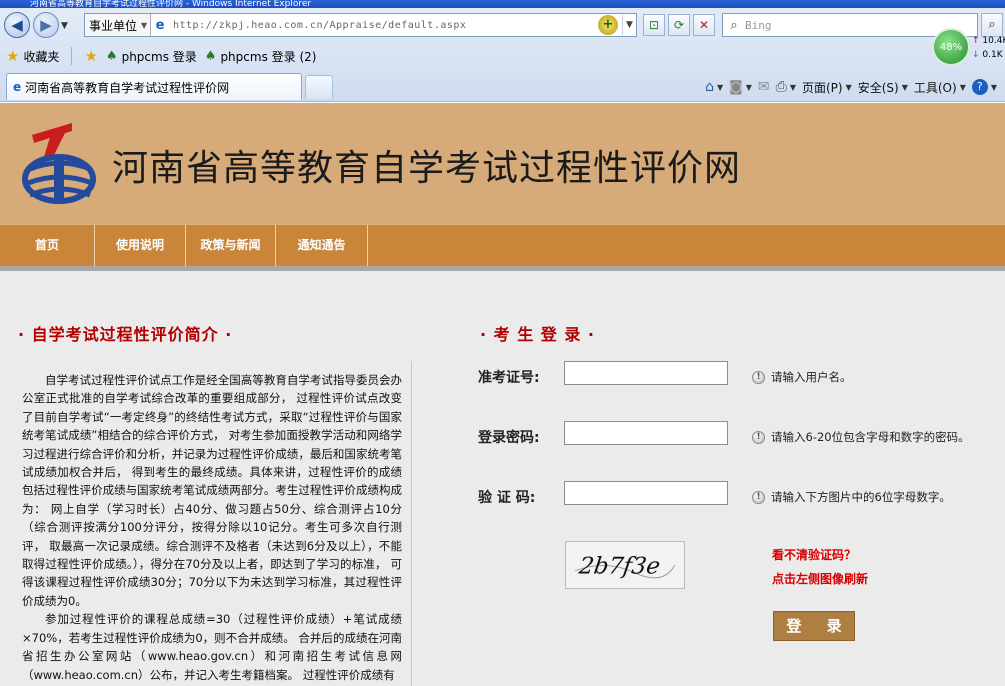 This screenshot has height=686, width=1005. I want to click on captcha-image: 2b7f3e, so click(625, 565).